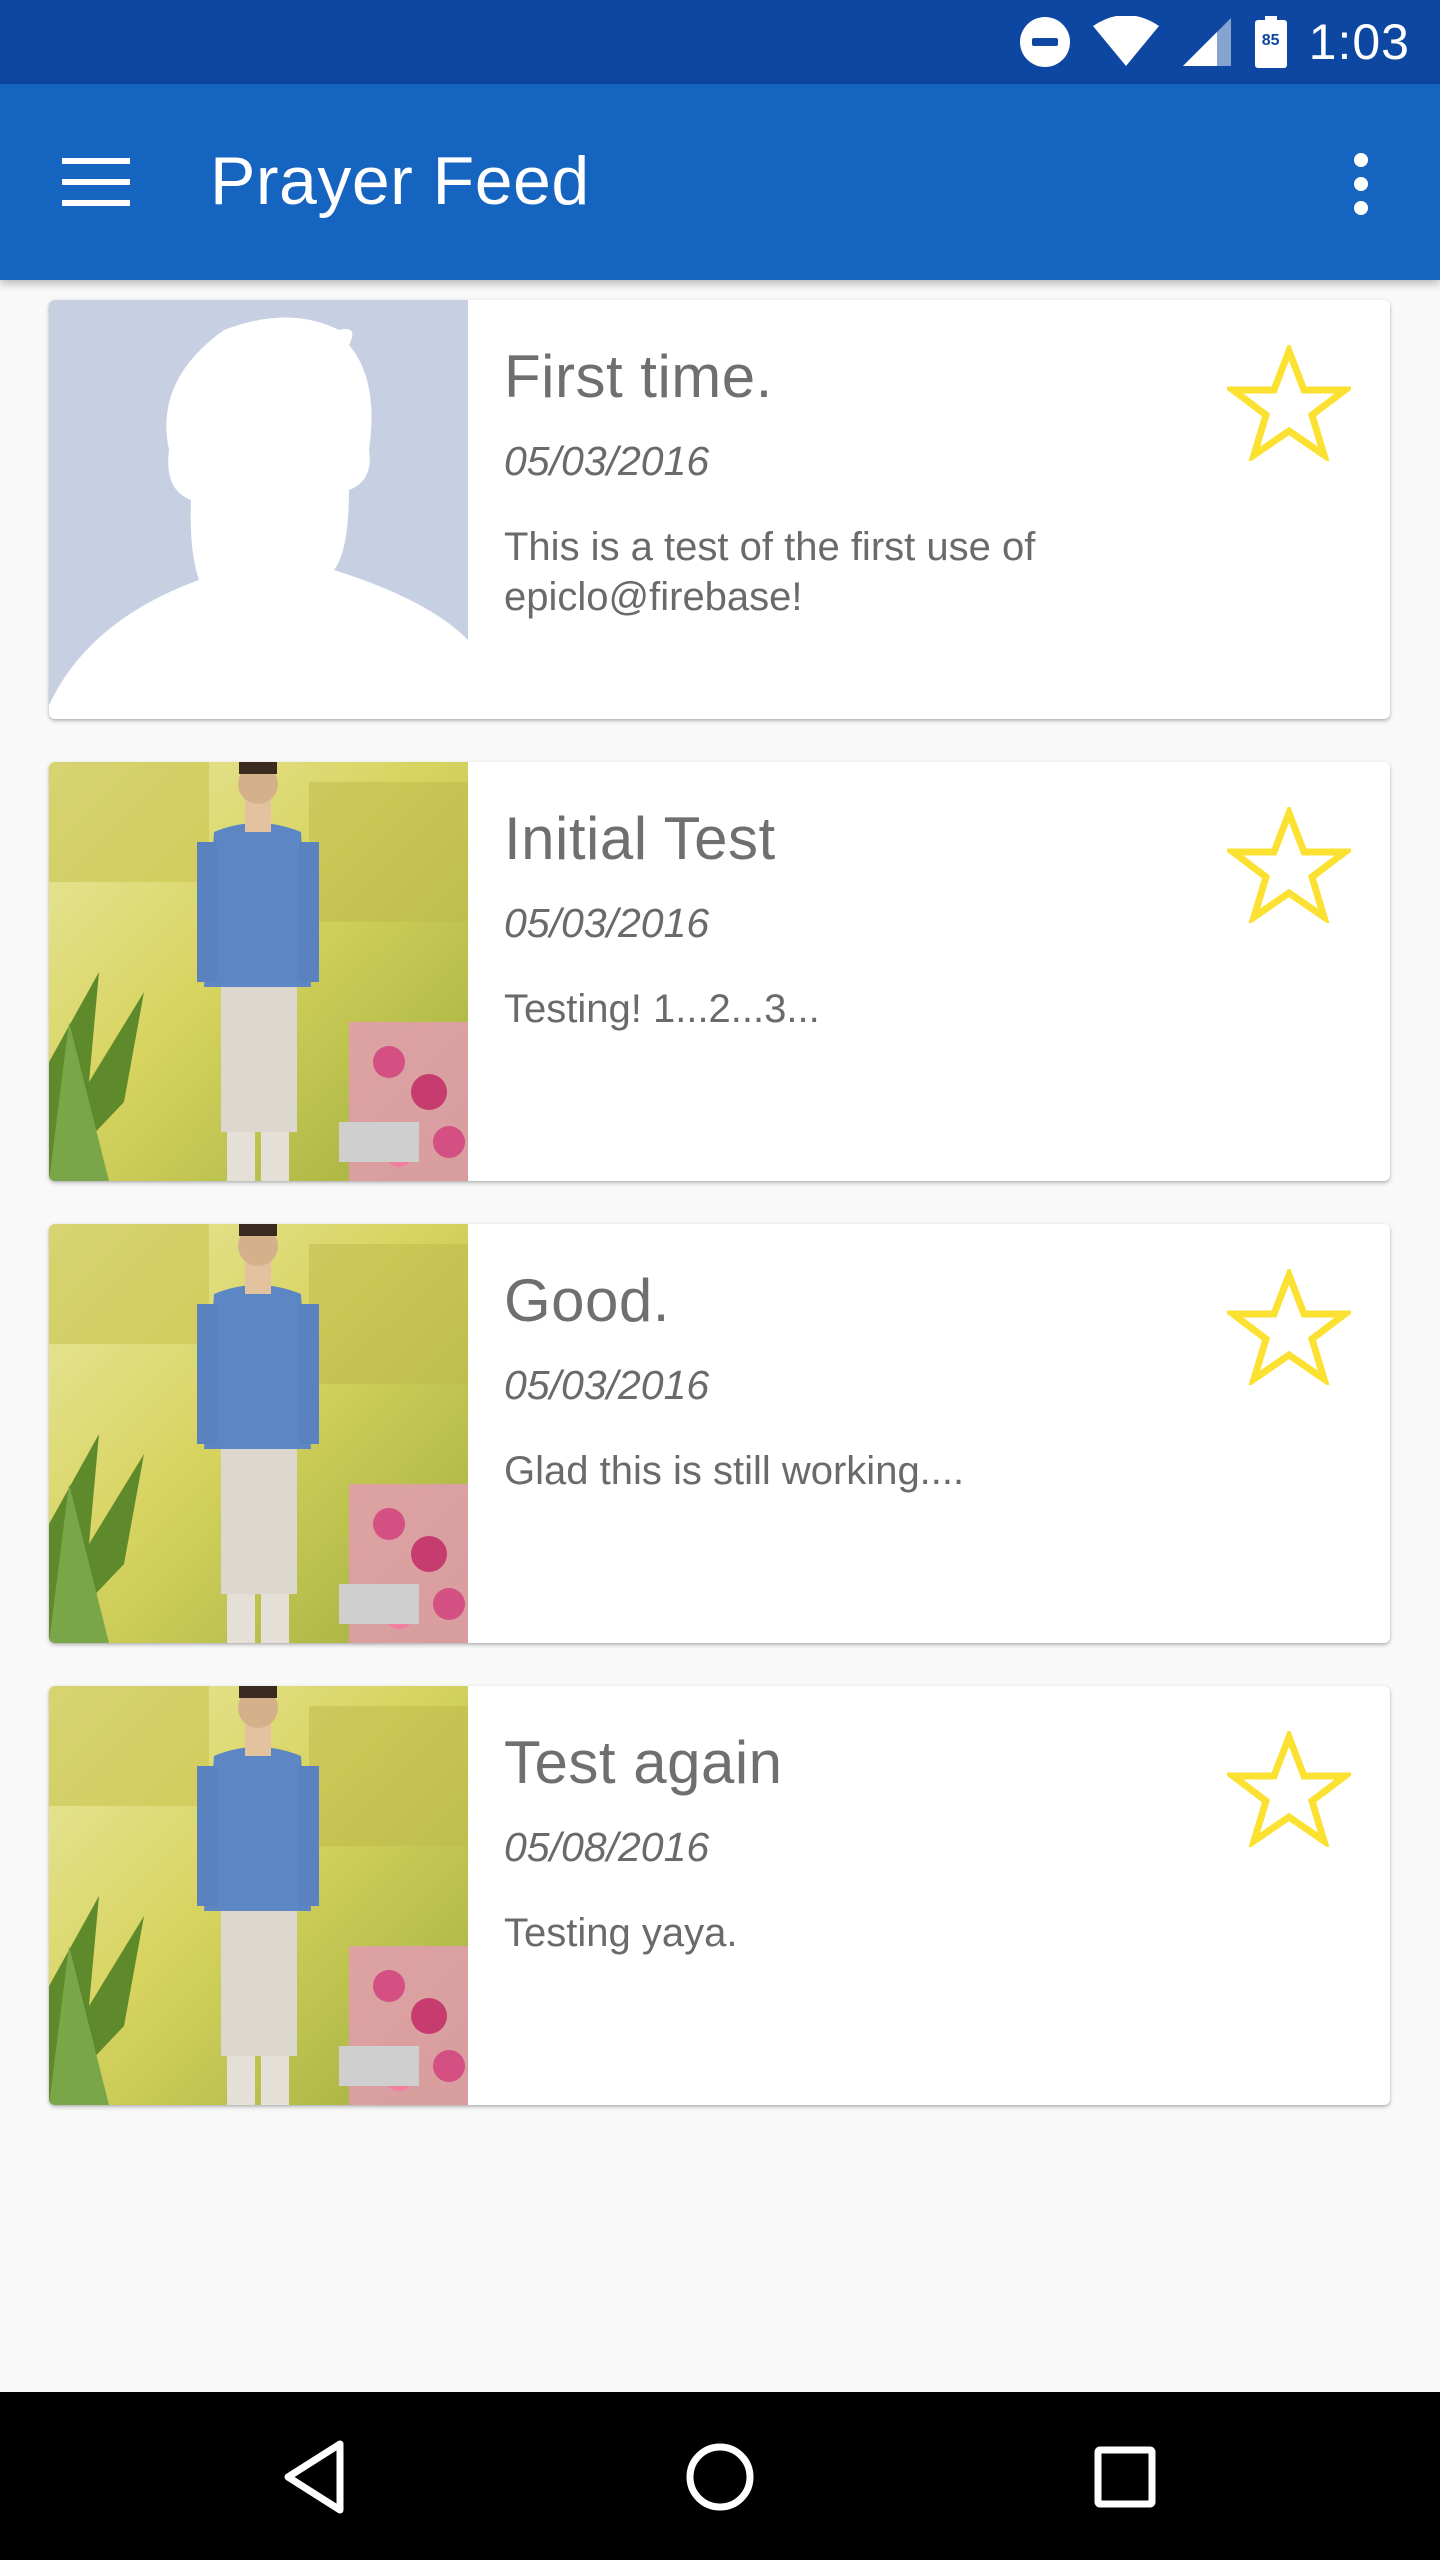  Describe the element at coordinates (1207, 42) in the screenshot. I see `signal-icon` at that location.